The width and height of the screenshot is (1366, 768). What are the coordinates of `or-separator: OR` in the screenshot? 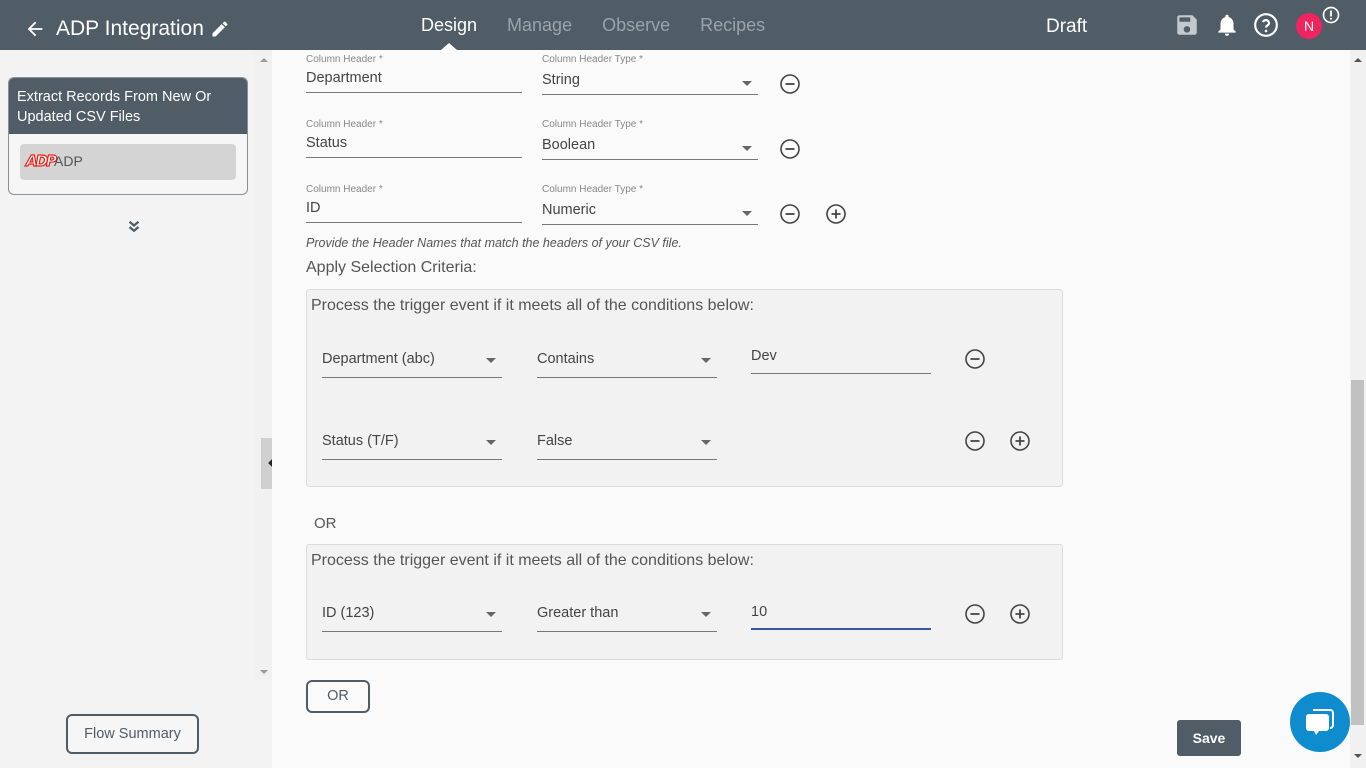 It's located at (325, 523).